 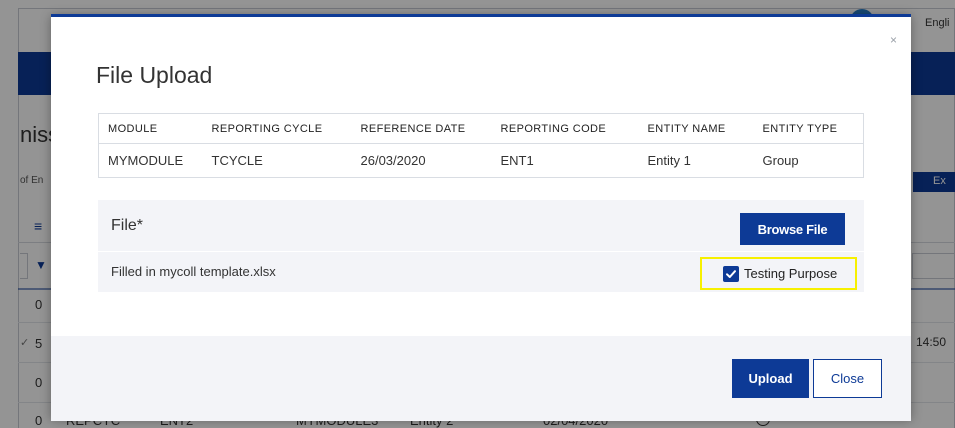 I want to click on close-button: Close, so click(x=847, y=378).